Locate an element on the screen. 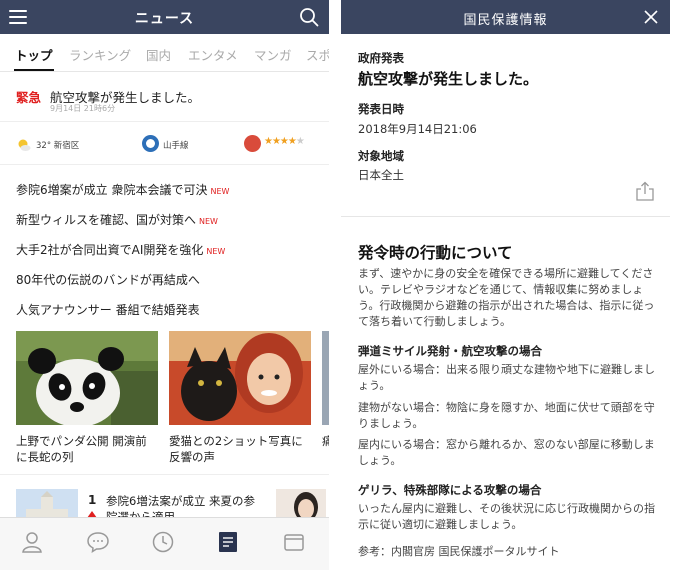 This screenshot has height=570, width=682. train-text: 山手線 is located at coordinates (176, 145).